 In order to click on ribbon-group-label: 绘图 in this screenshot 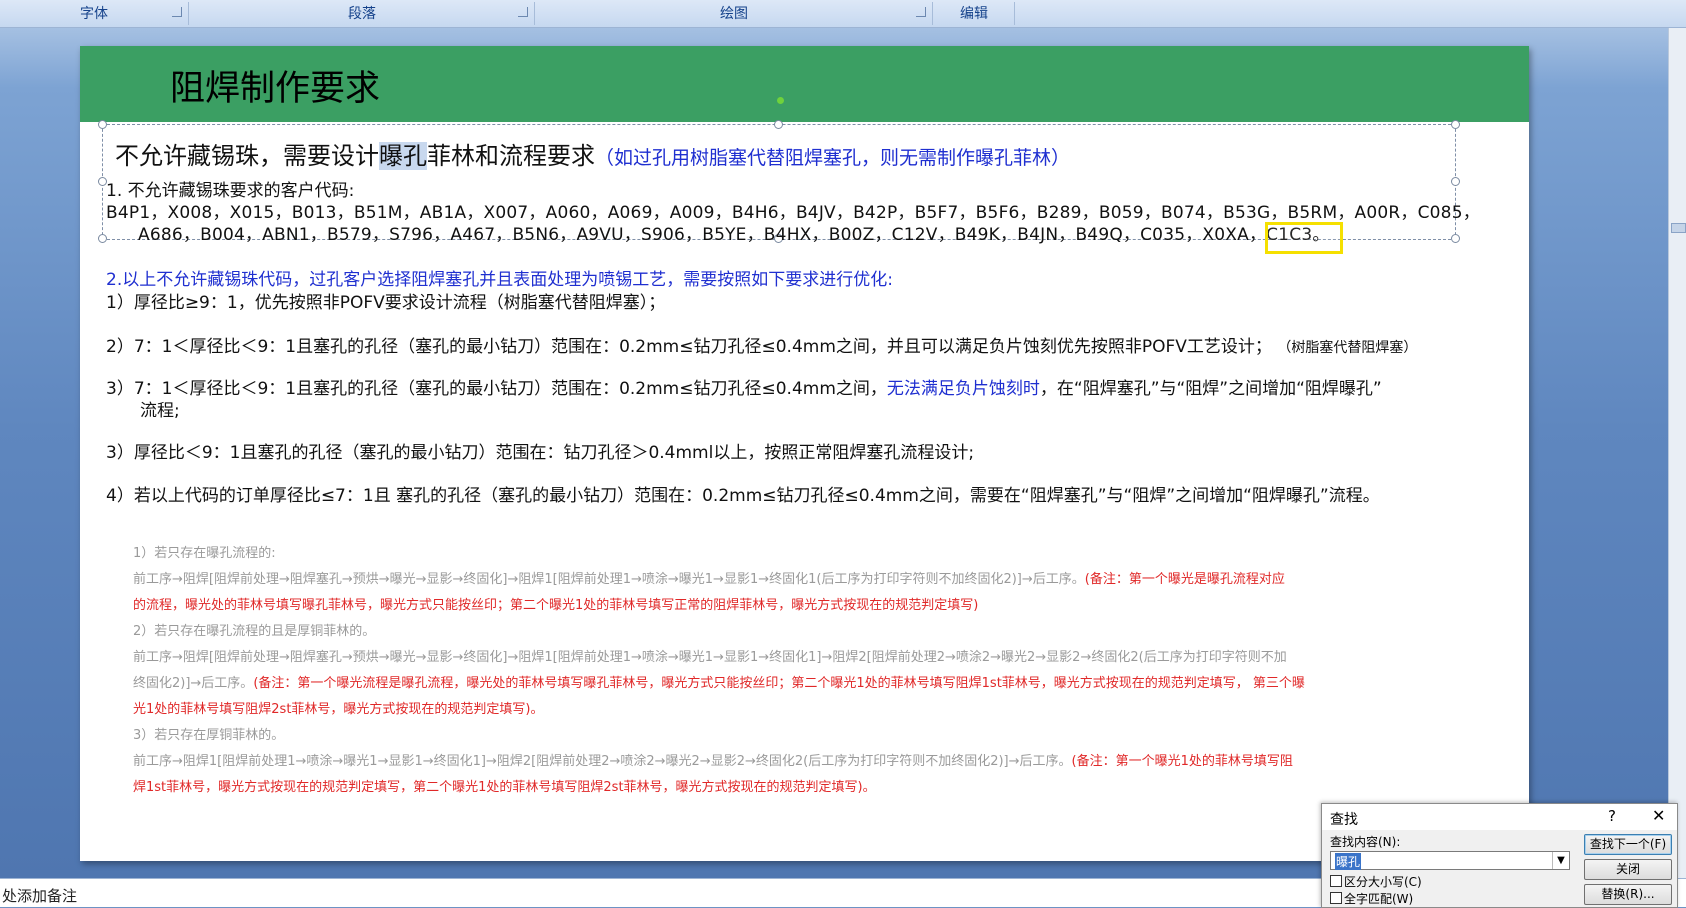, I will do `click(734, 14)`.